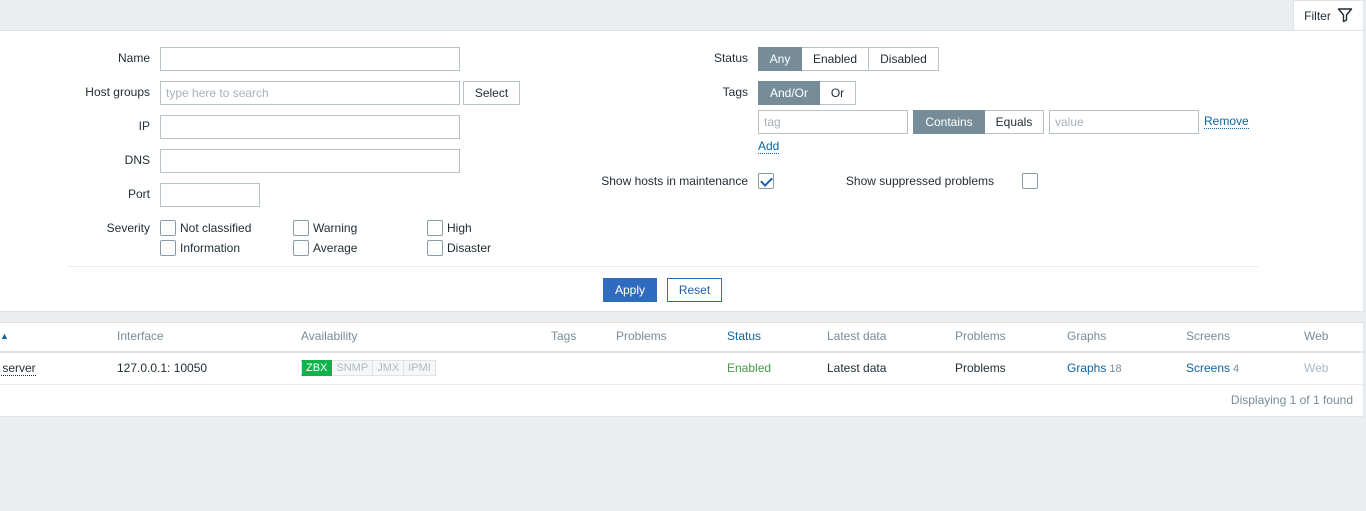 The width and height of the screenshot is (1366, 511). I want to click on suppressed-checkbox, so click(1030, 181).